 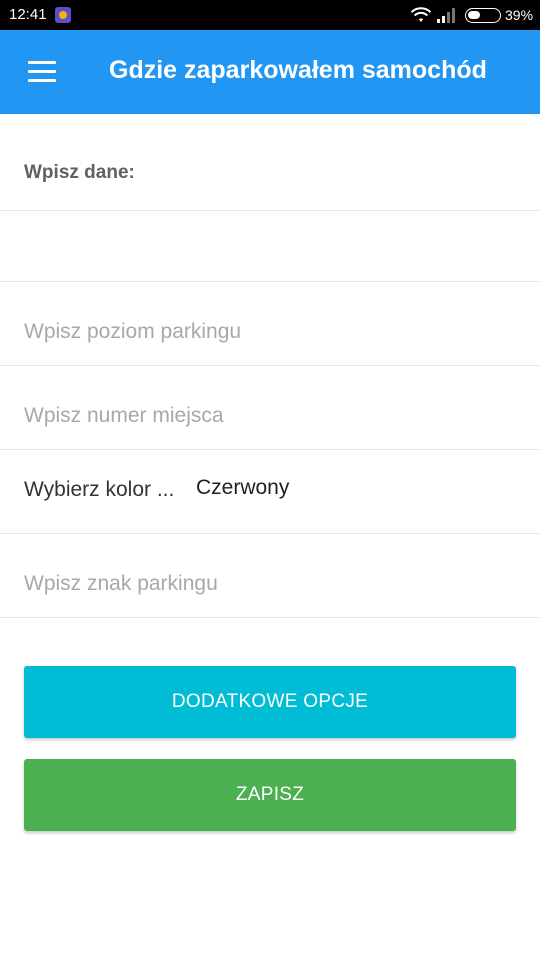 I want to click on status-time: 12:41, so click(x=28, y=14).